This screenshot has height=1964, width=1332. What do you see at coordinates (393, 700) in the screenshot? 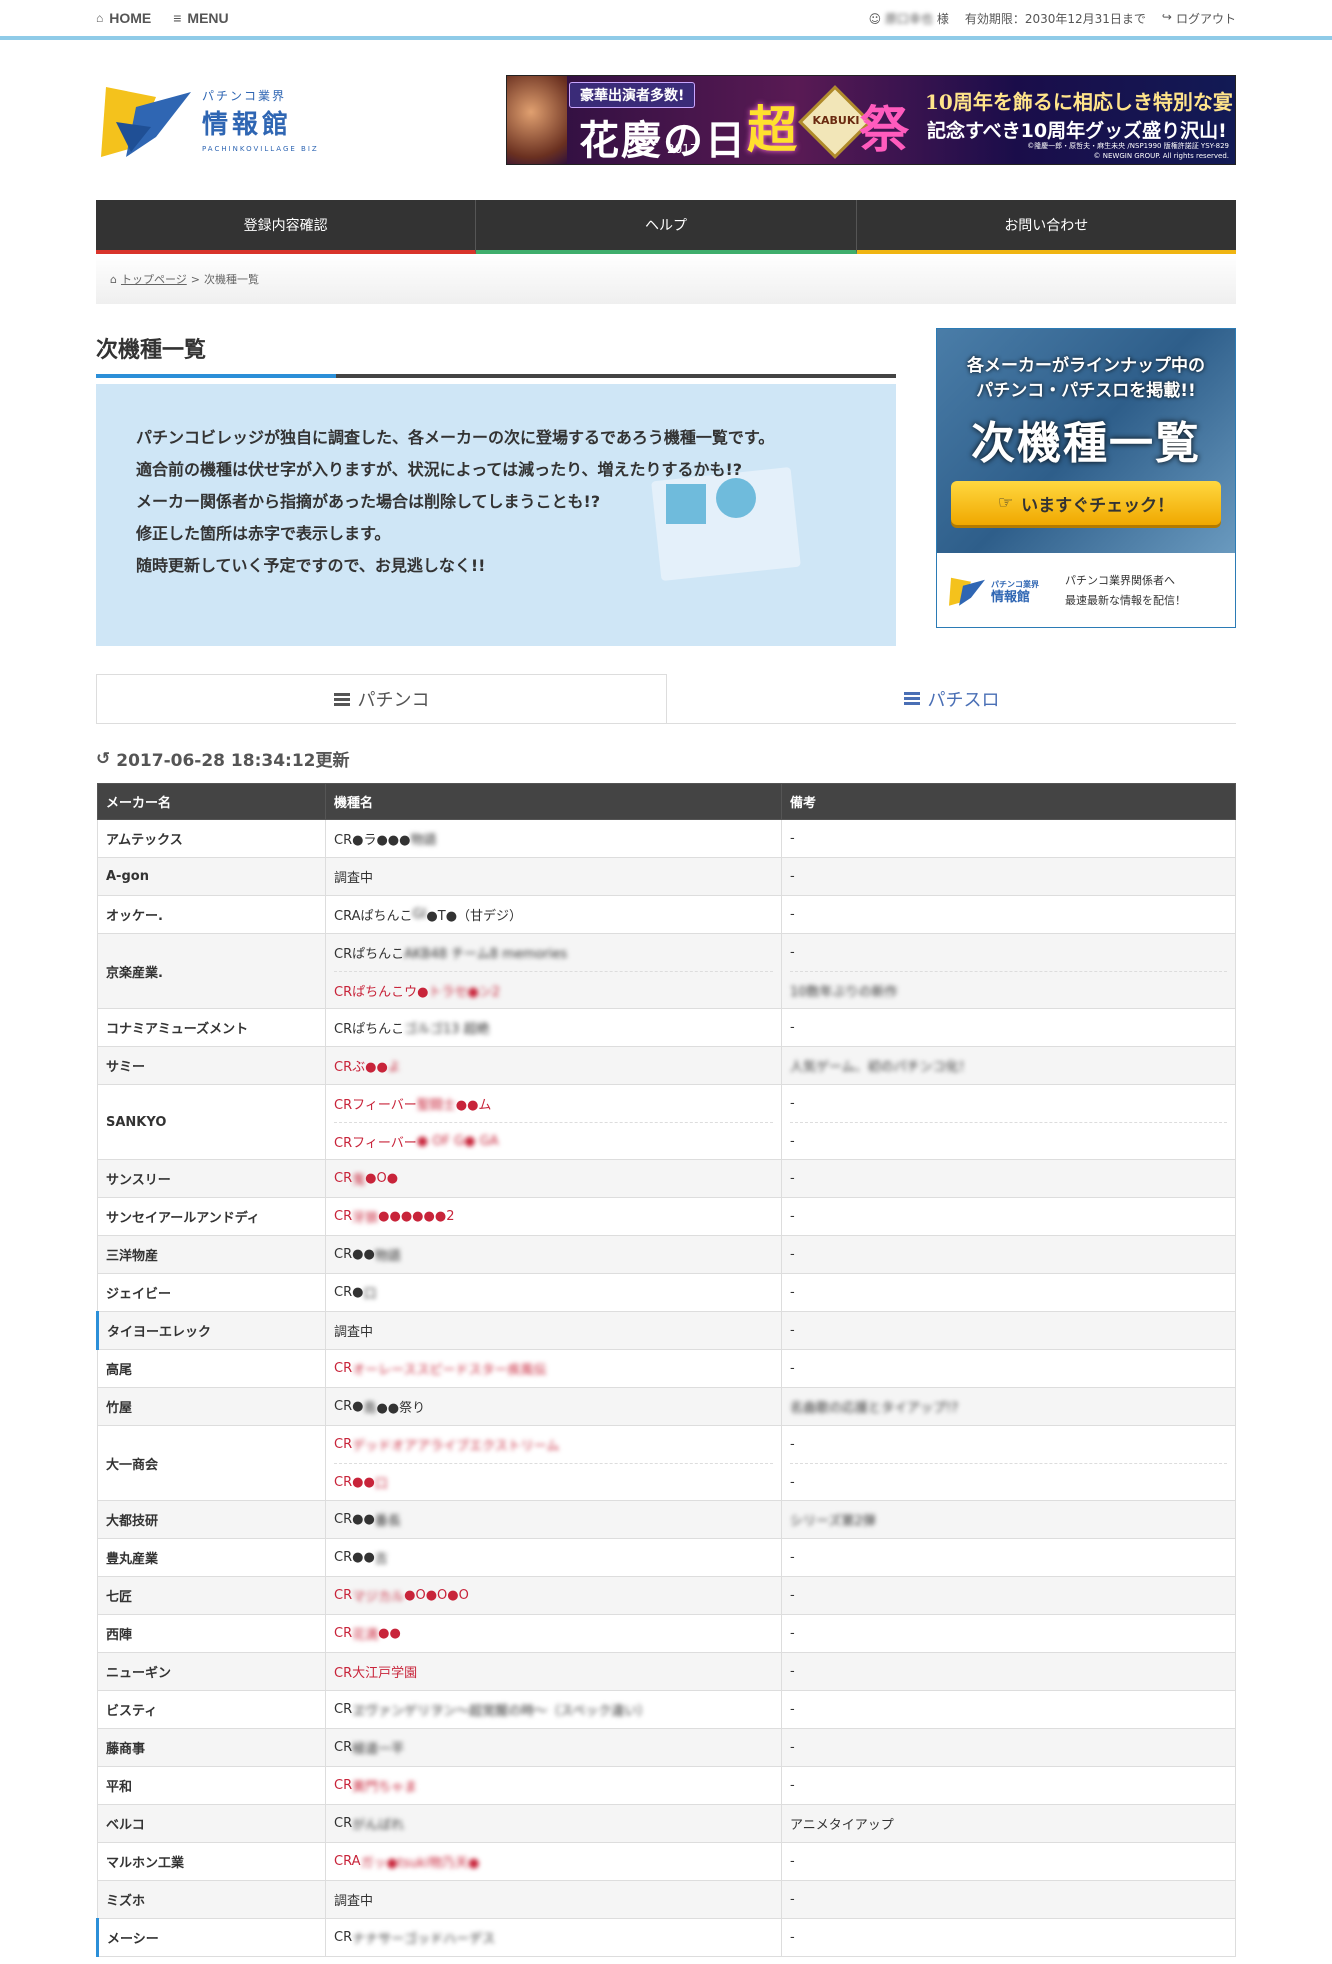
I see `tab-pachinko-label: パチンコ` at bounding box center [393, 700].